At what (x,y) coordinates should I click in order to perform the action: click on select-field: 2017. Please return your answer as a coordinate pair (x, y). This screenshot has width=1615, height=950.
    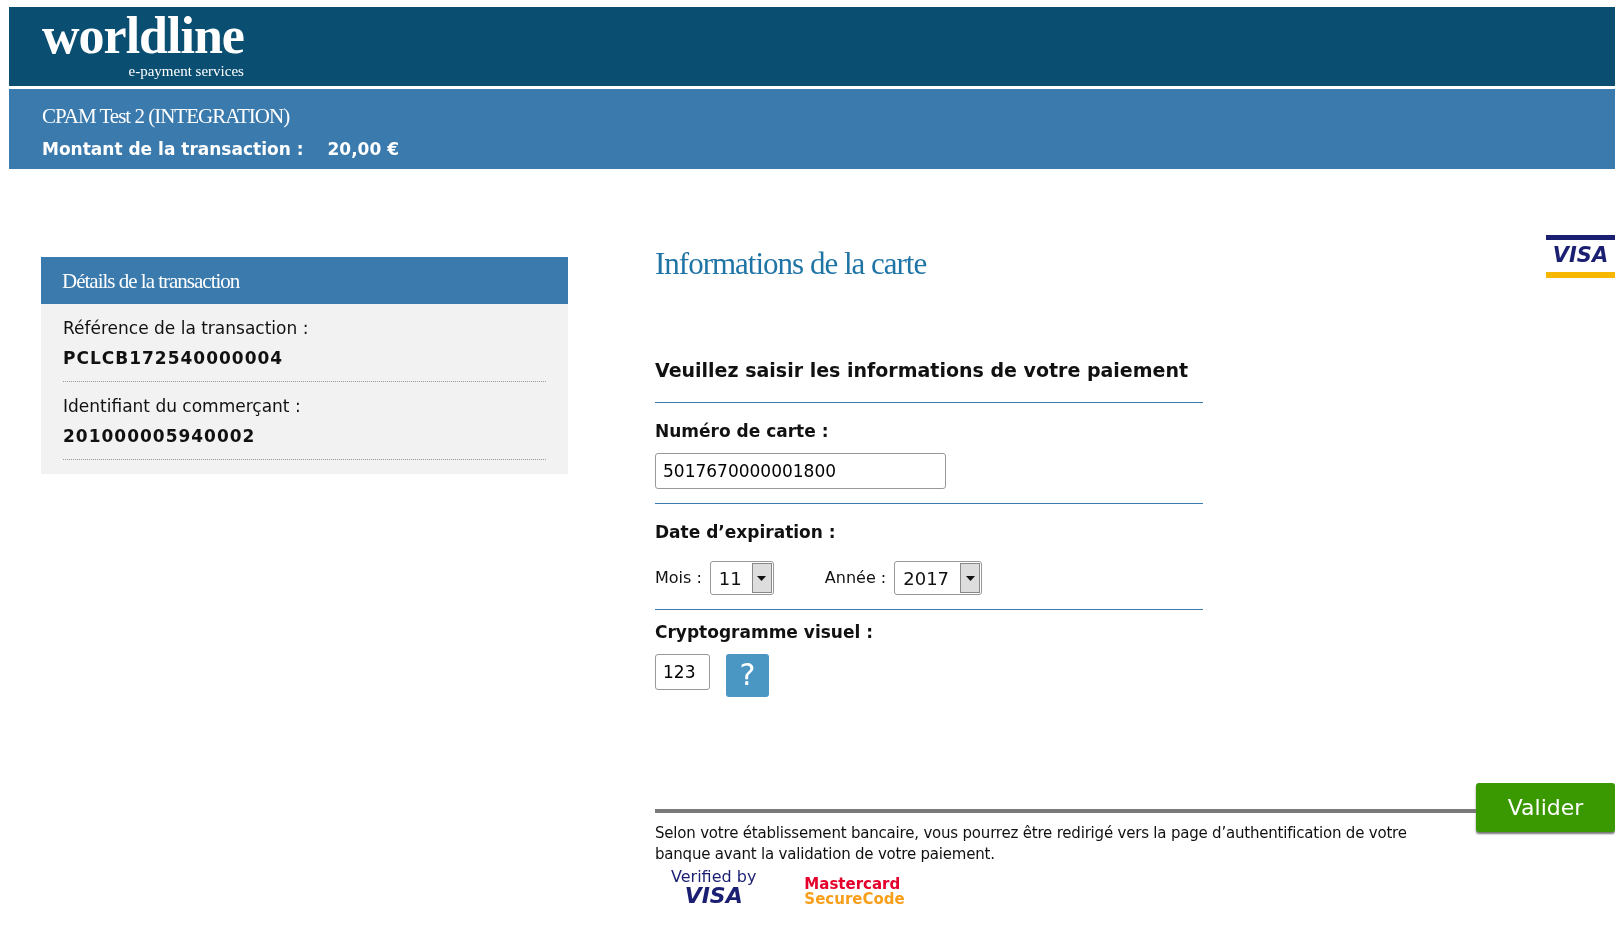
    Looking at the image, I should click on (938, 578).